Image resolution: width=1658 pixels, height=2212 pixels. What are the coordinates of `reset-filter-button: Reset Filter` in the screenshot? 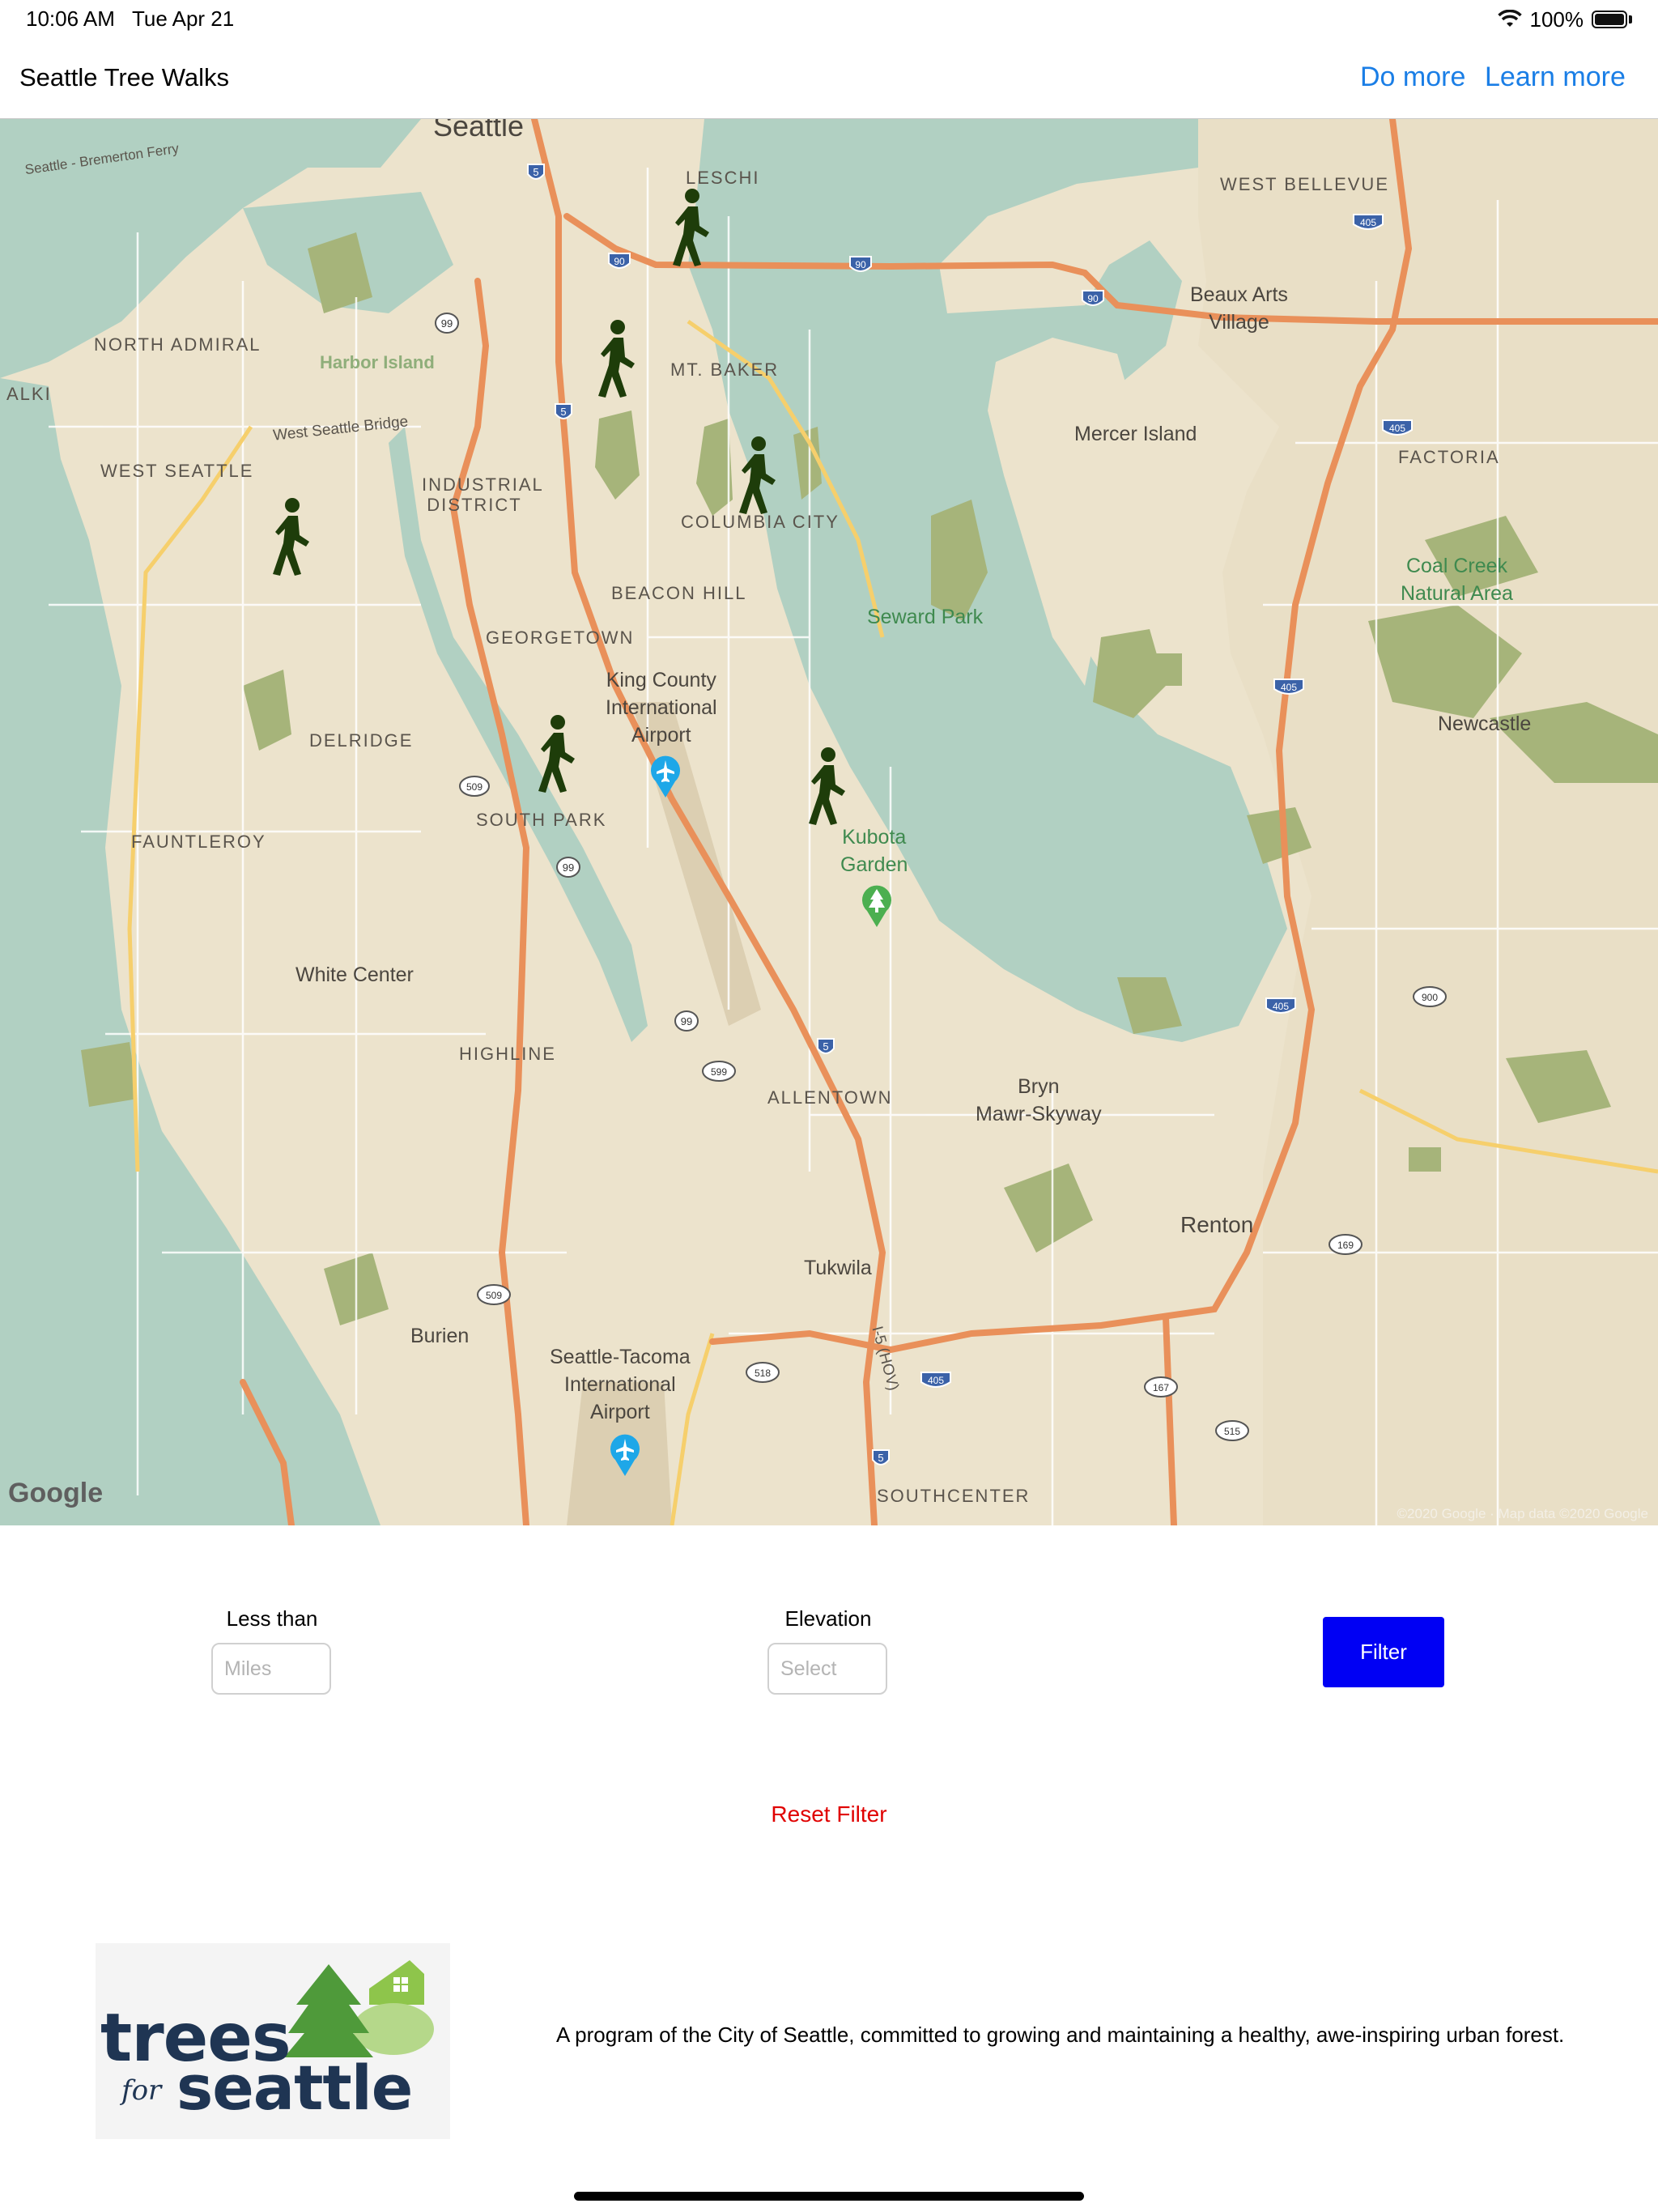 It's located at (829, 1814).